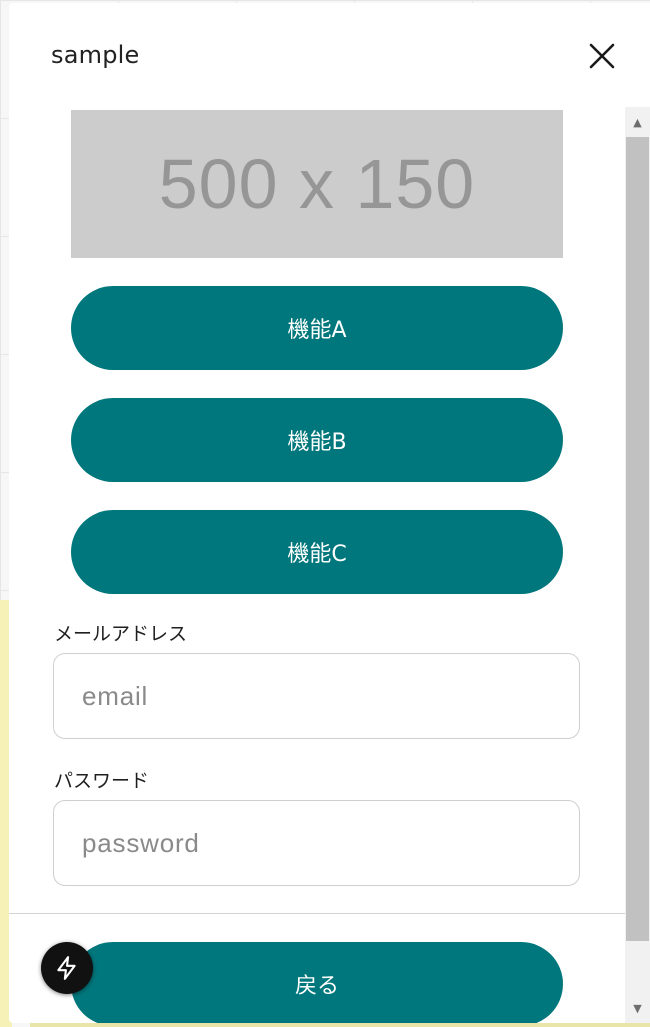 The width and height of the screenshot is (650, 1027). What do you see at coordinates (317, 328) in the screenshot?
I see `feature-a-button: 機能A` at bounding box center [317, 328].